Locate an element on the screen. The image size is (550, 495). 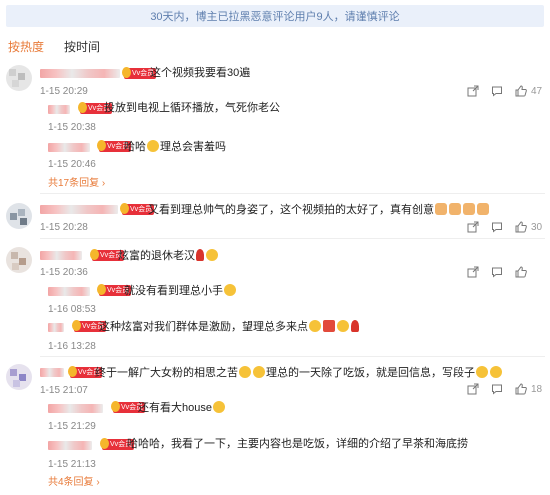
more-replies-link: 共4条回复 › is located at coordinates (74, 482).